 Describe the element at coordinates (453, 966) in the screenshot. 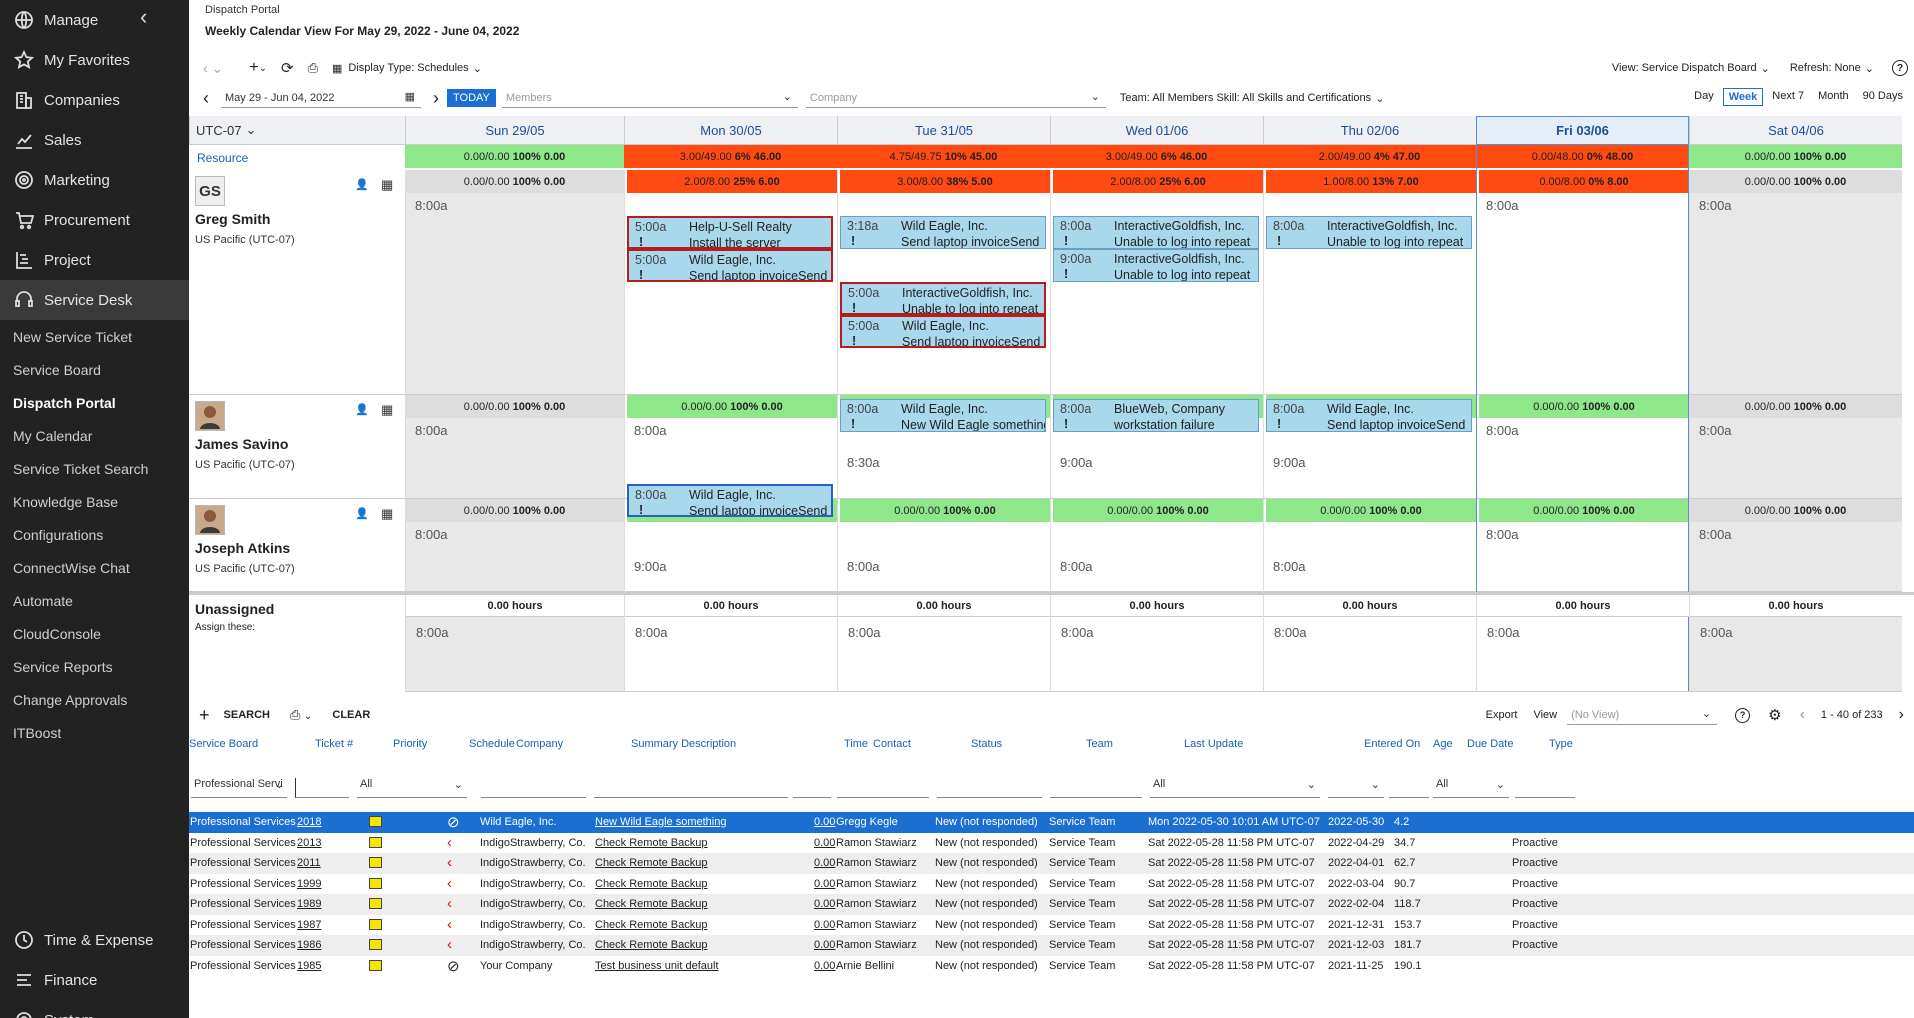

I see `no-schedule-icon: ⊘` at that location.